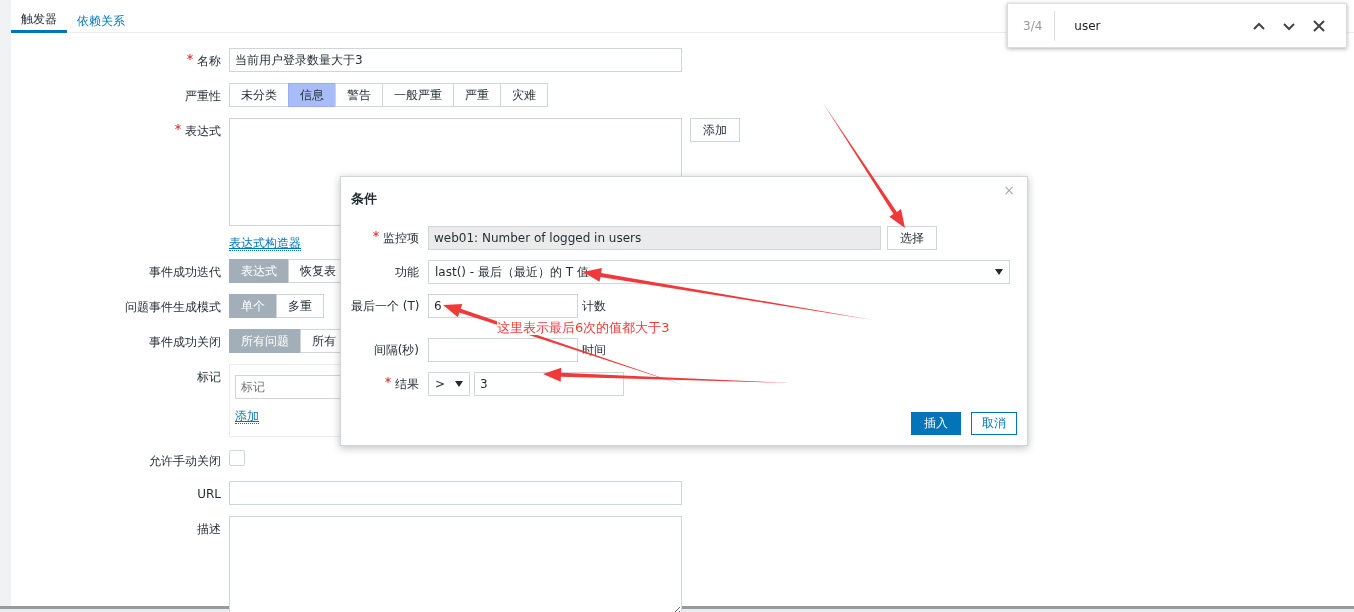  What do you see at coordinates (172, 307) in the screenshot?
I see `field-label: 问题事件生成模式` at bounding box center [172, 307].